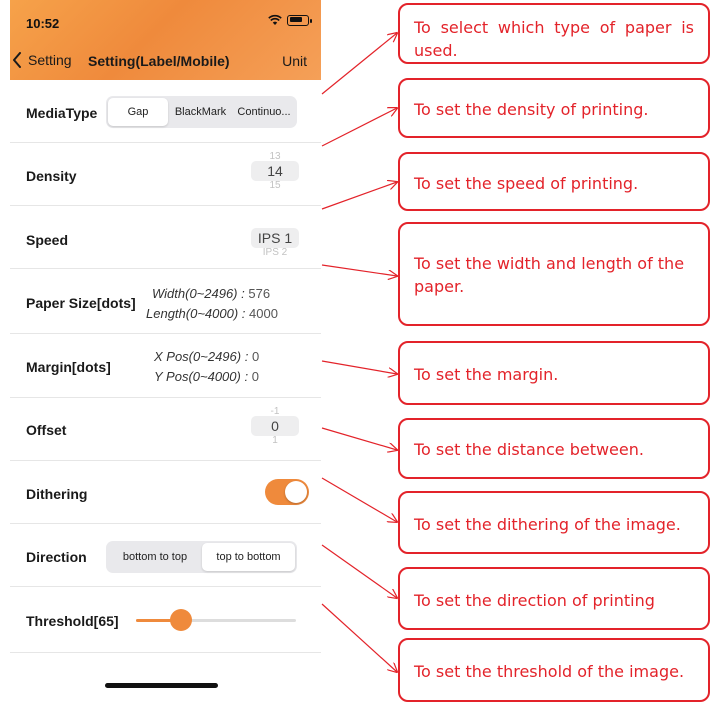 This screenshot has width=711, height=706. I want to click on threshold-label: Threshold[65], so click(72, 621).